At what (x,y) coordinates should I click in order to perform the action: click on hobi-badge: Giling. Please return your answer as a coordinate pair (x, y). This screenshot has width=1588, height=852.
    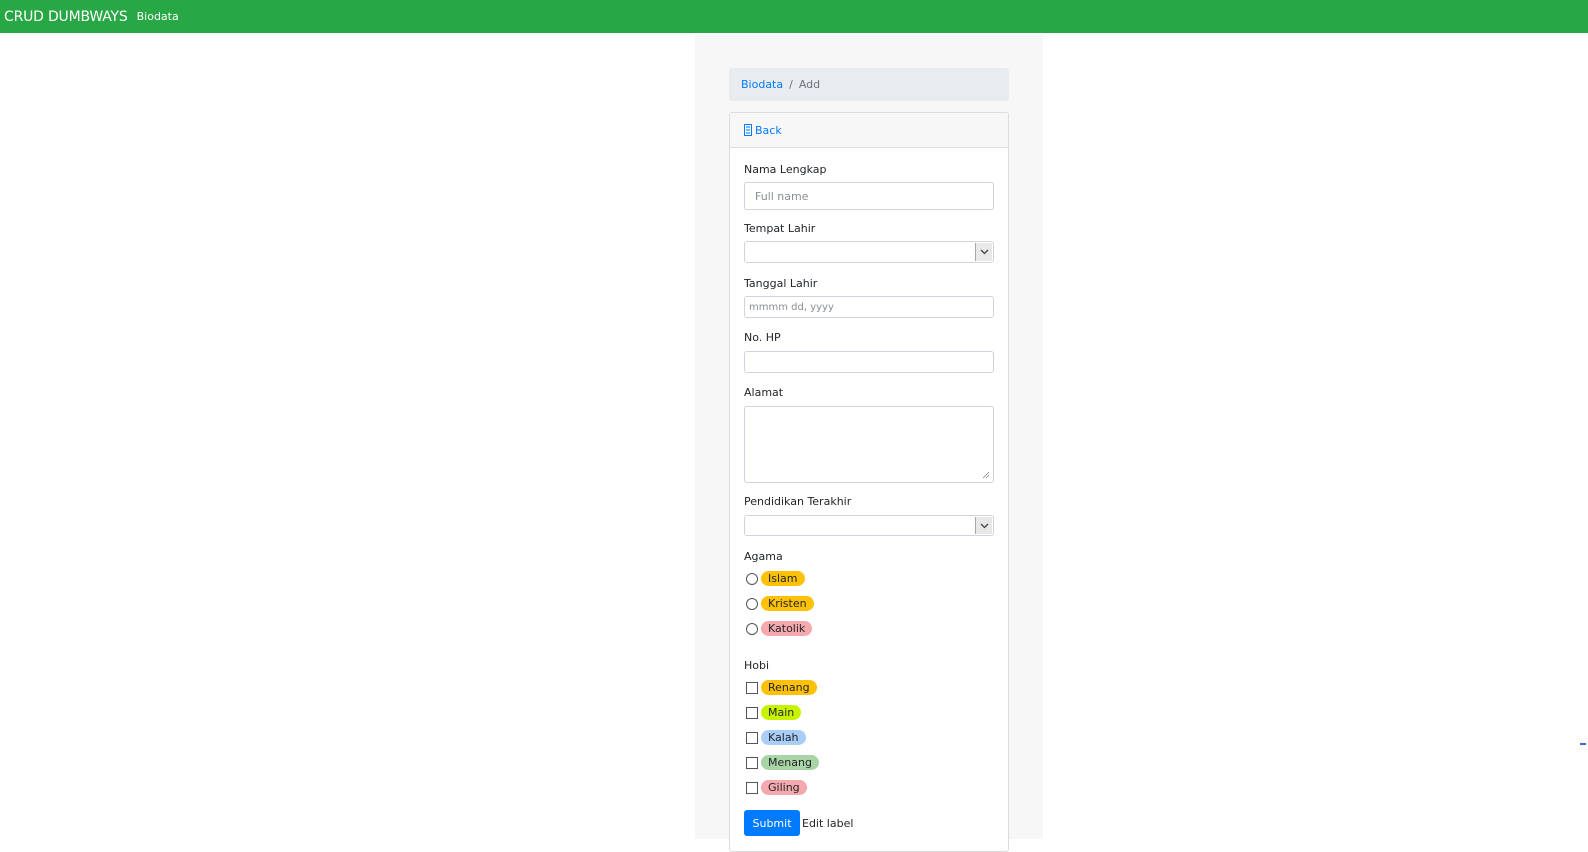
    Looking at the image, I should click on (784, 787).